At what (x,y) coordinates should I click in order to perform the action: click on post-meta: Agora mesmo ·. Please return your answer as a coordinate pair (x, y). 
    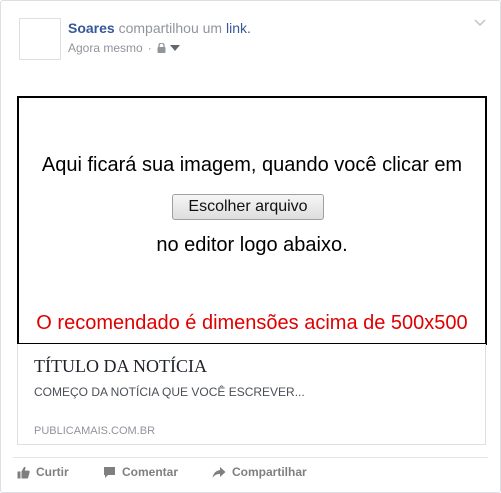
    Looking at the image, I should click on (124, 48).